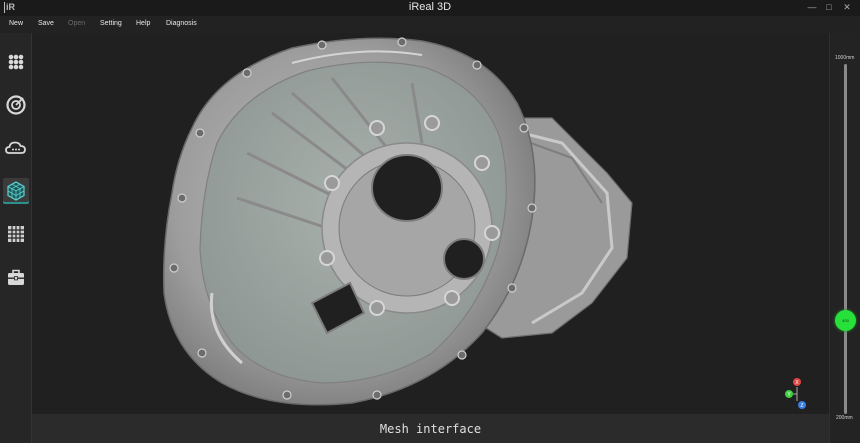  I want to click on status-bar: Mesh interface, so click(430, 428).